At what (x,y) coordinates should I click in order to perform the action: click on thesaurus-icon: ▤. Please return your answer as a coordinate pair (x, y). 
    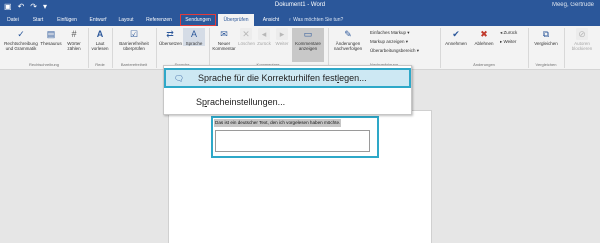
    Looking at the image, I should click on (51, 34).